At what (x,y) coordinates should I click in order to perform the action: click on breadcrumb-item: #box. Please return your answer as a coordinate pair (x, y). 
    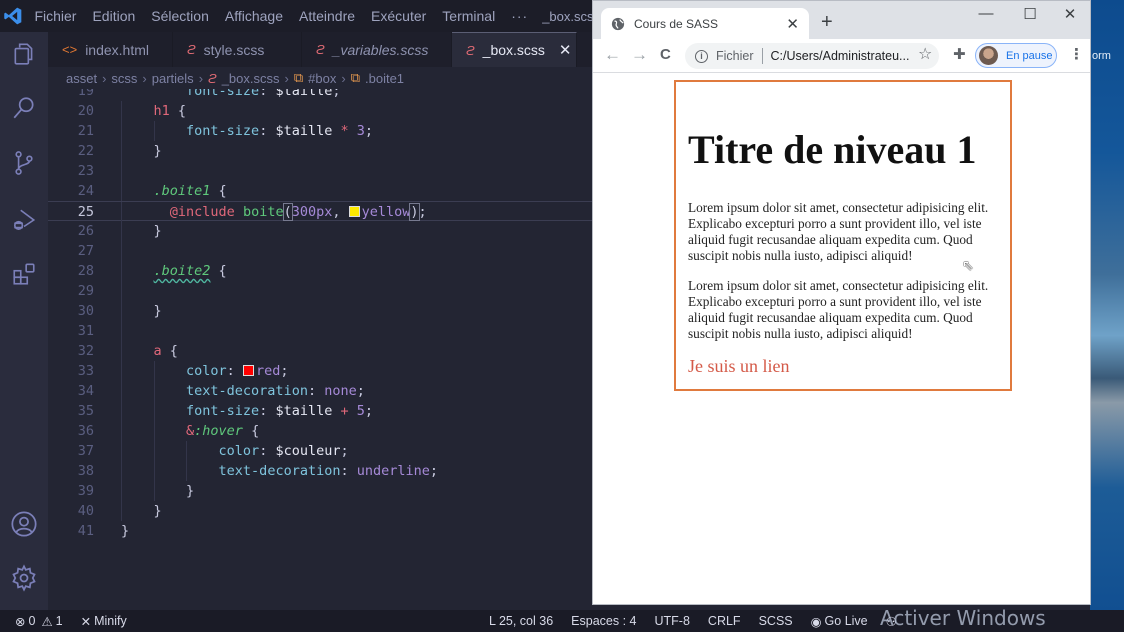
    Looking at the image, I should click on (322, 78).